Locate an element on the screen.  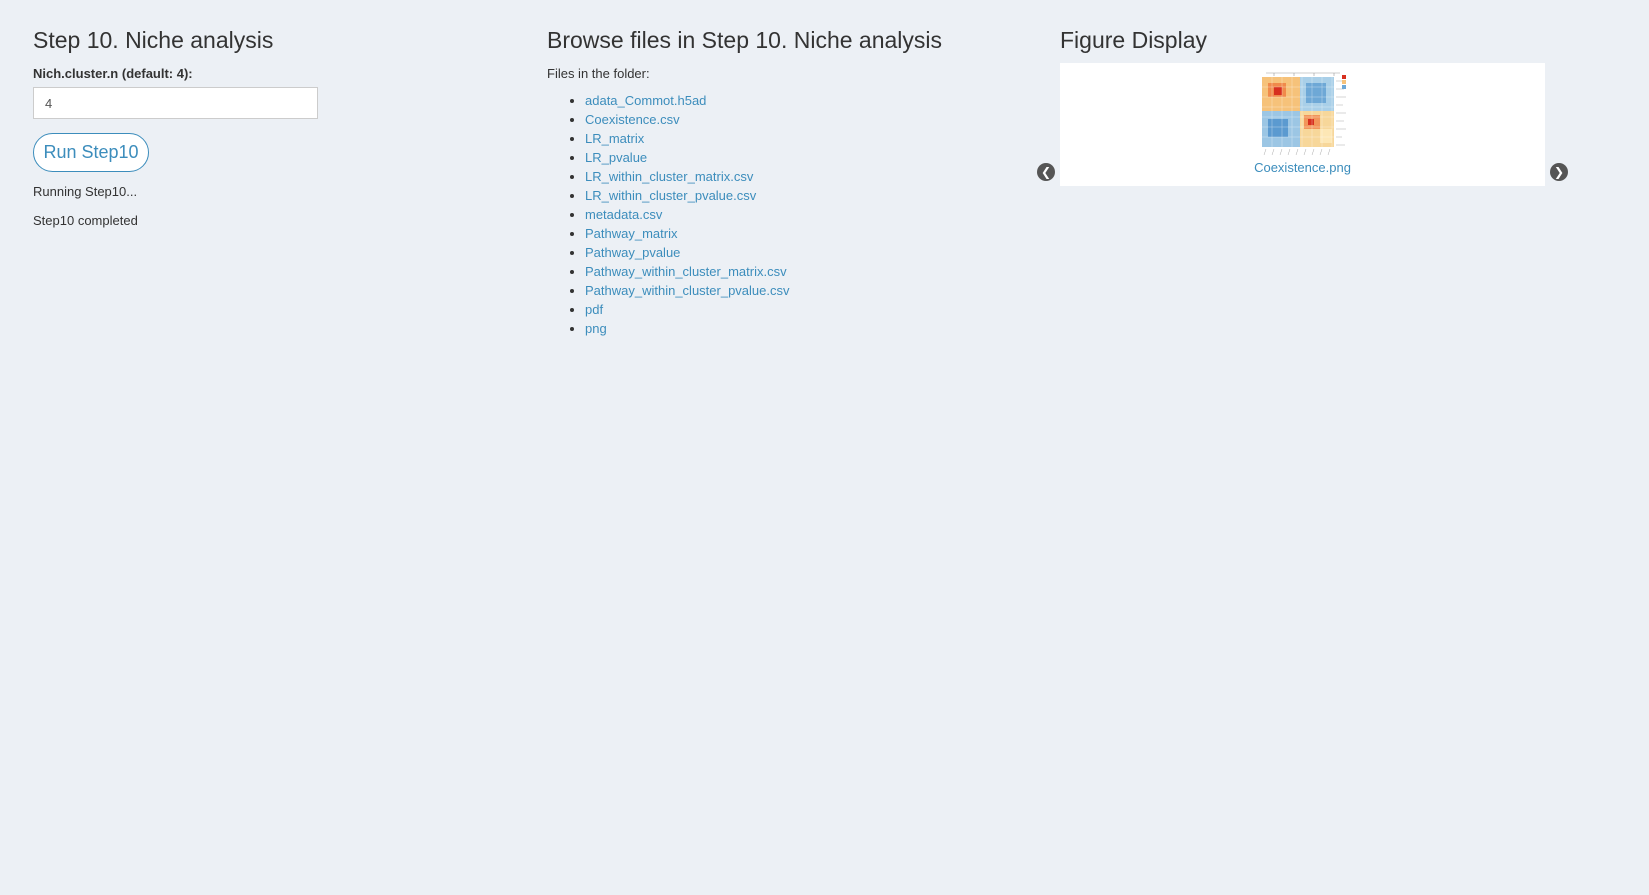
status-completed-text: Step10 completed is located at coordinates (85, 220).